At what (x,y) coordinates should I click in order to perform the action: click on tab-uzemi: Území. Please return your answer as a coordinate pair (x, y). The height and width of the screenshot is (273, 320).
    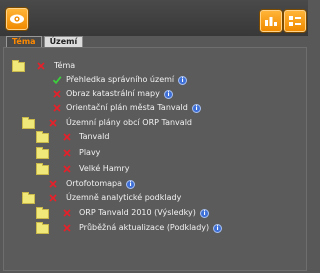
    Looking at the image, I should click on (63, 41).